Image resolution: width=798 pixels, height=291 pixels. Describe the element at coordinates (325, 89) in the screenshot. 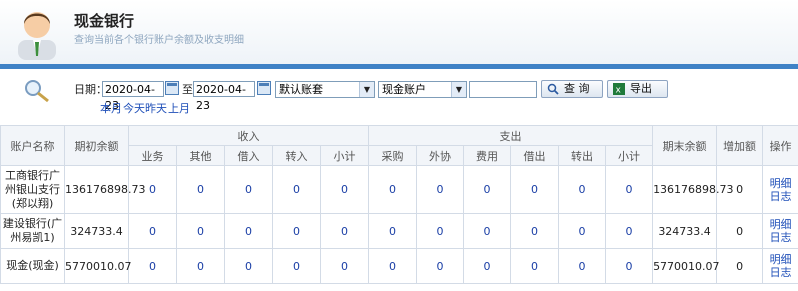

I see `book-select: 默认账套 ▼` at that location.